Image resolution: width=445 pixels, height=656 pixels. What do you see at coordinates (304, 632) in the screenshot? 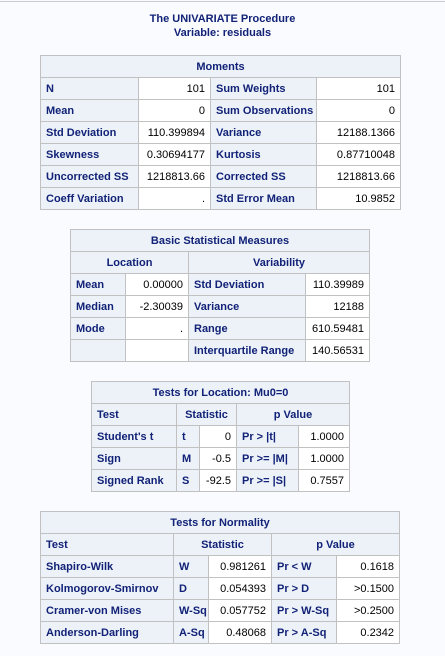
I see `pvalue-label: Pr > A-Sq` at bounding box center [304, 632].